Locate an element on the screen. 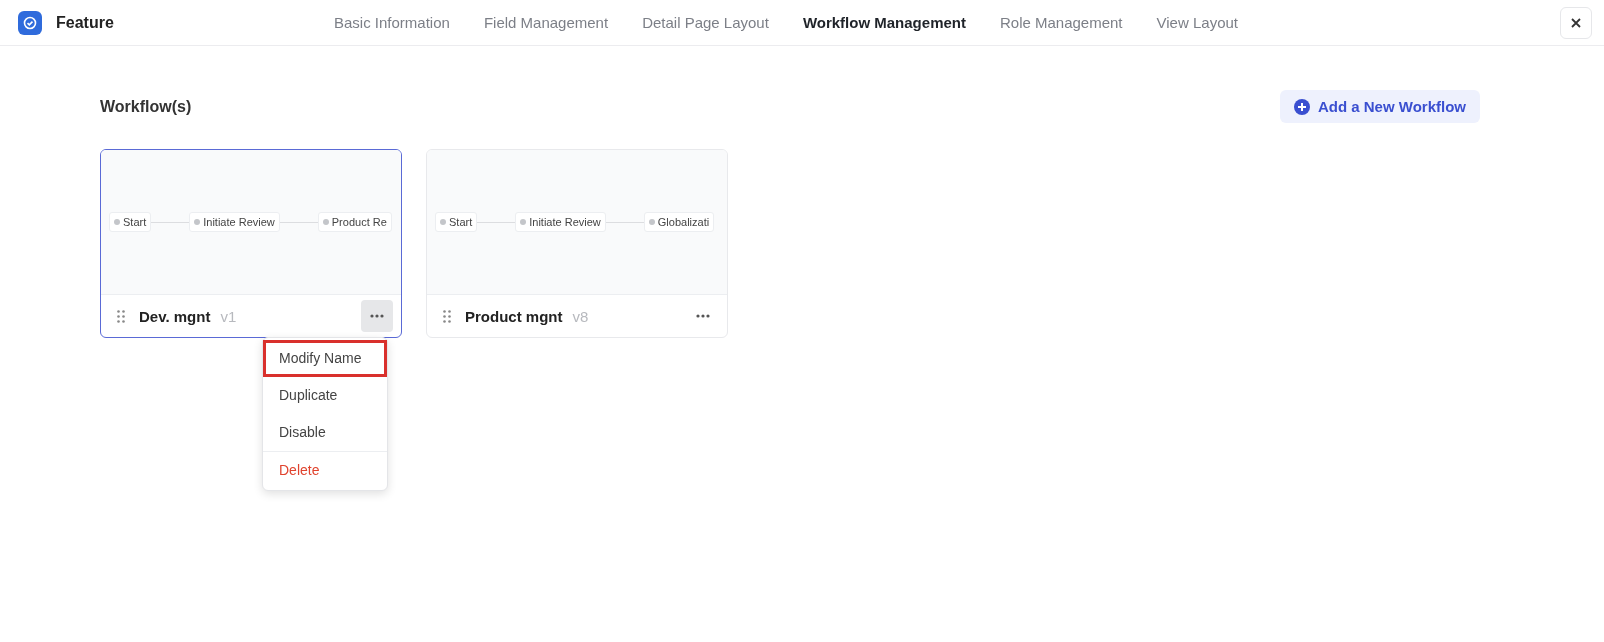 The image size is (1604, 642). menu-item: Disable is located at coordinates (325, 432).